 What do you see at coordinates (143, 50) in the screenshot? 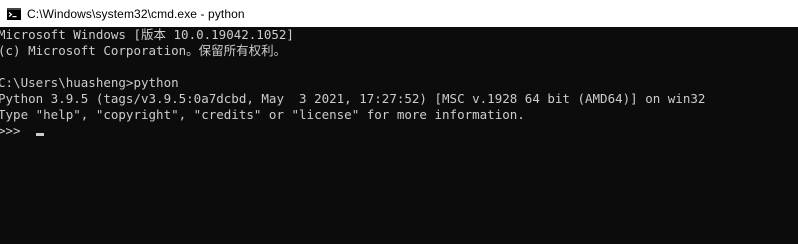
I see `console-line-copyright: (c) Microsoft Corporation。保留所有权利。` at bounding box center [143, 50].